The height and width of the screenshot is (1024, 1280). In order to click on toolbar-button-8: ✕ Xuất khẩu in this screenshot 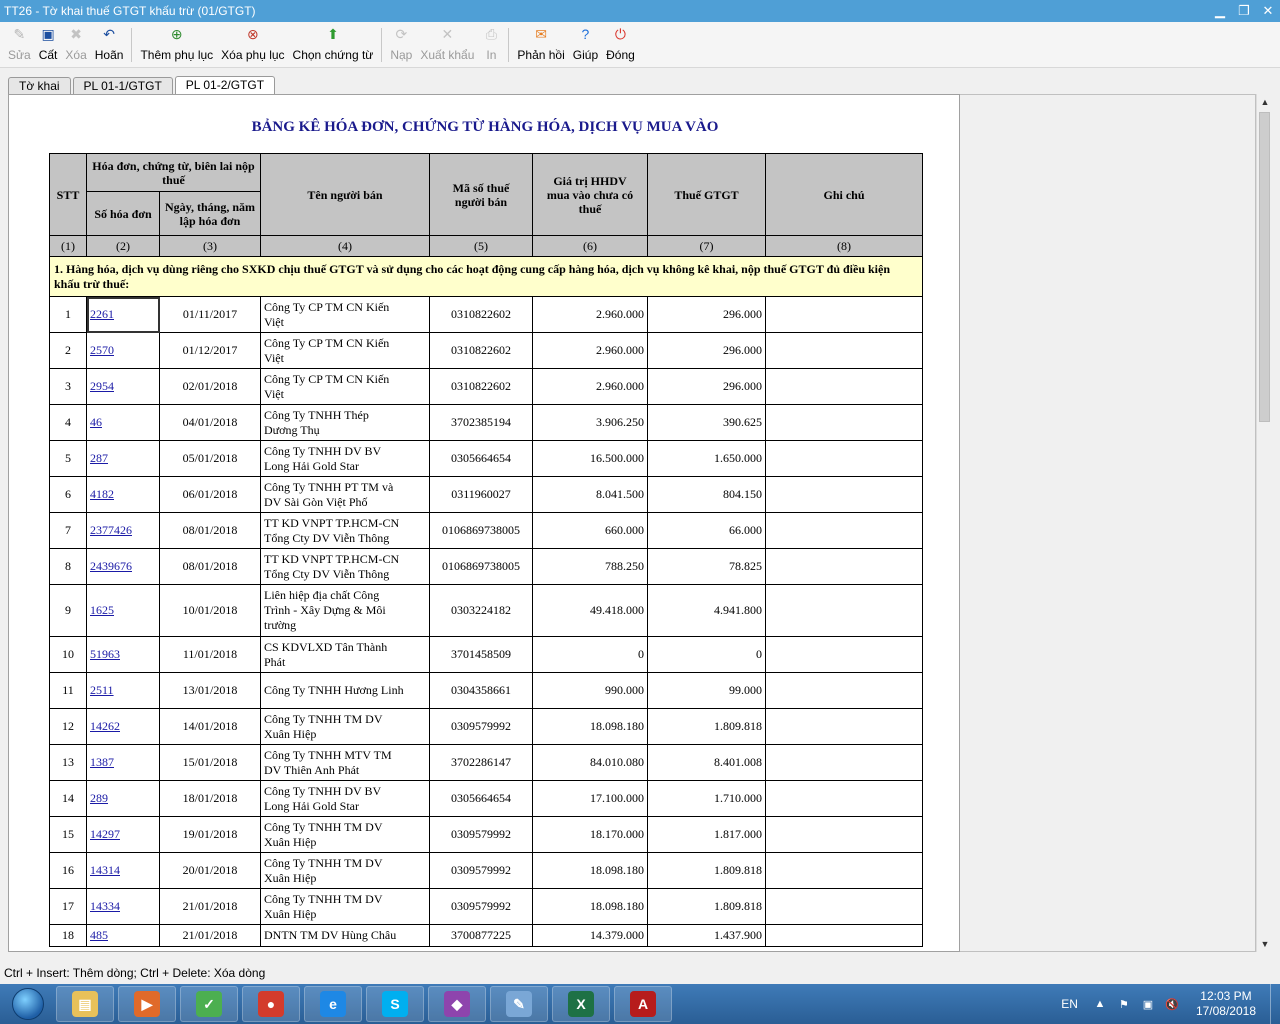, I will do `click(447, 44)`.